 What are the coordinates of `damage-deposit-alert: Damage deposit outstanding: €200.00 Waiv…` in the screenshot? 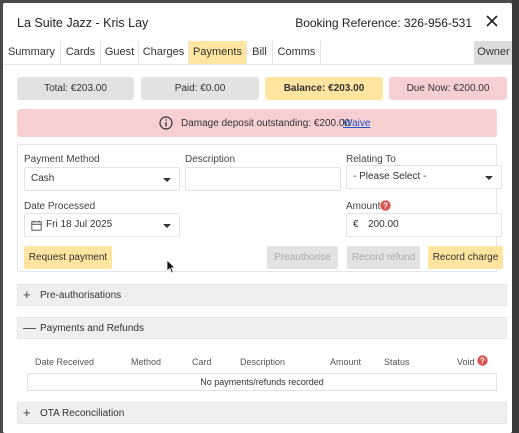 It's located at (257, 123).